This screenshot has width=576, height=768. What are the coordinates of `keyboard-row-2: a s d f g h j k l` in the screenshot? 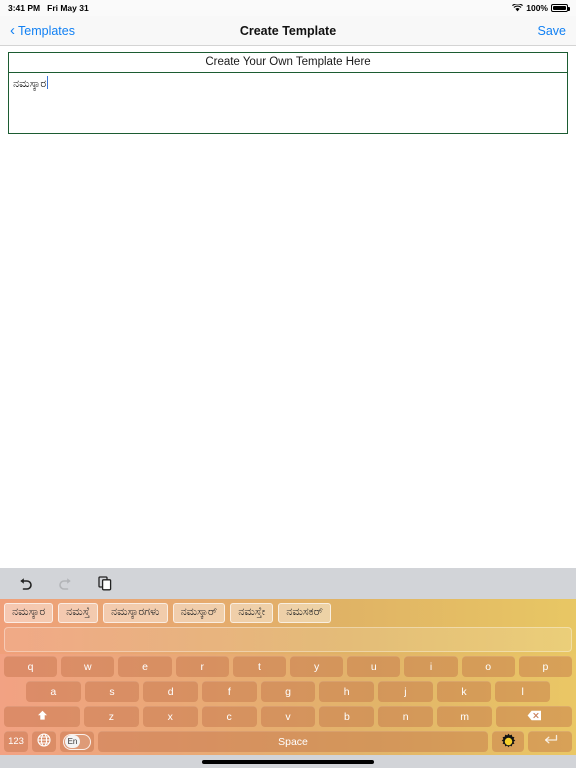 It's located at (288, 691).